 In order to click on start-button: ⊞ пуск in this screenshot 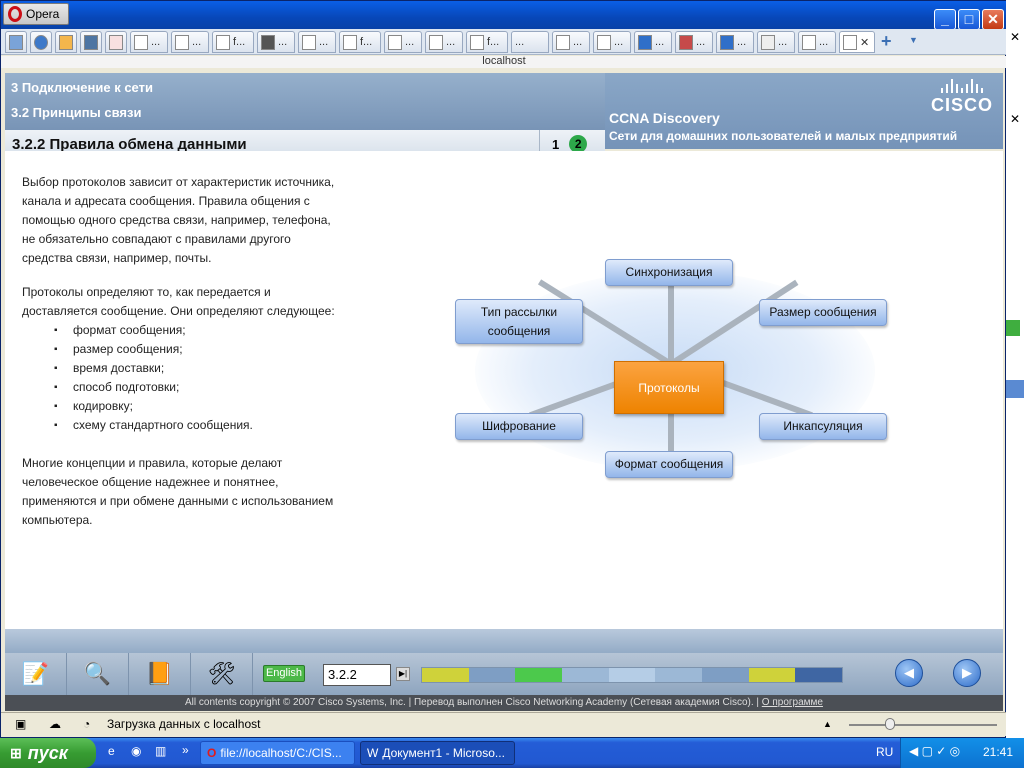, I will do `click(48, 753)`.